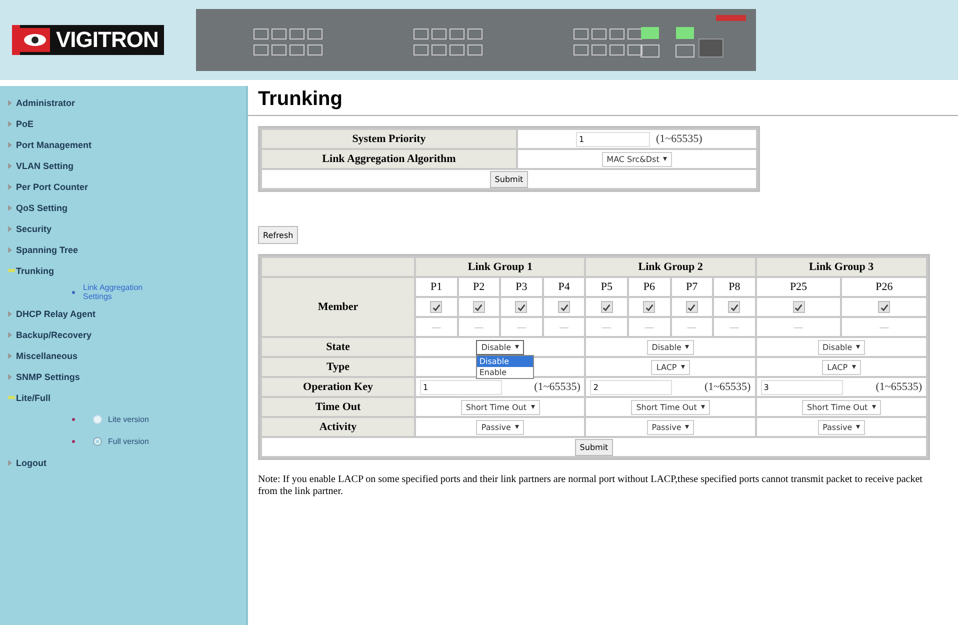 This screenshot has height=625, width=958. What do you see at coordinates (692, 287) in the screenshot?
I see `port-cell: P7` at bounding box center [692, 287].